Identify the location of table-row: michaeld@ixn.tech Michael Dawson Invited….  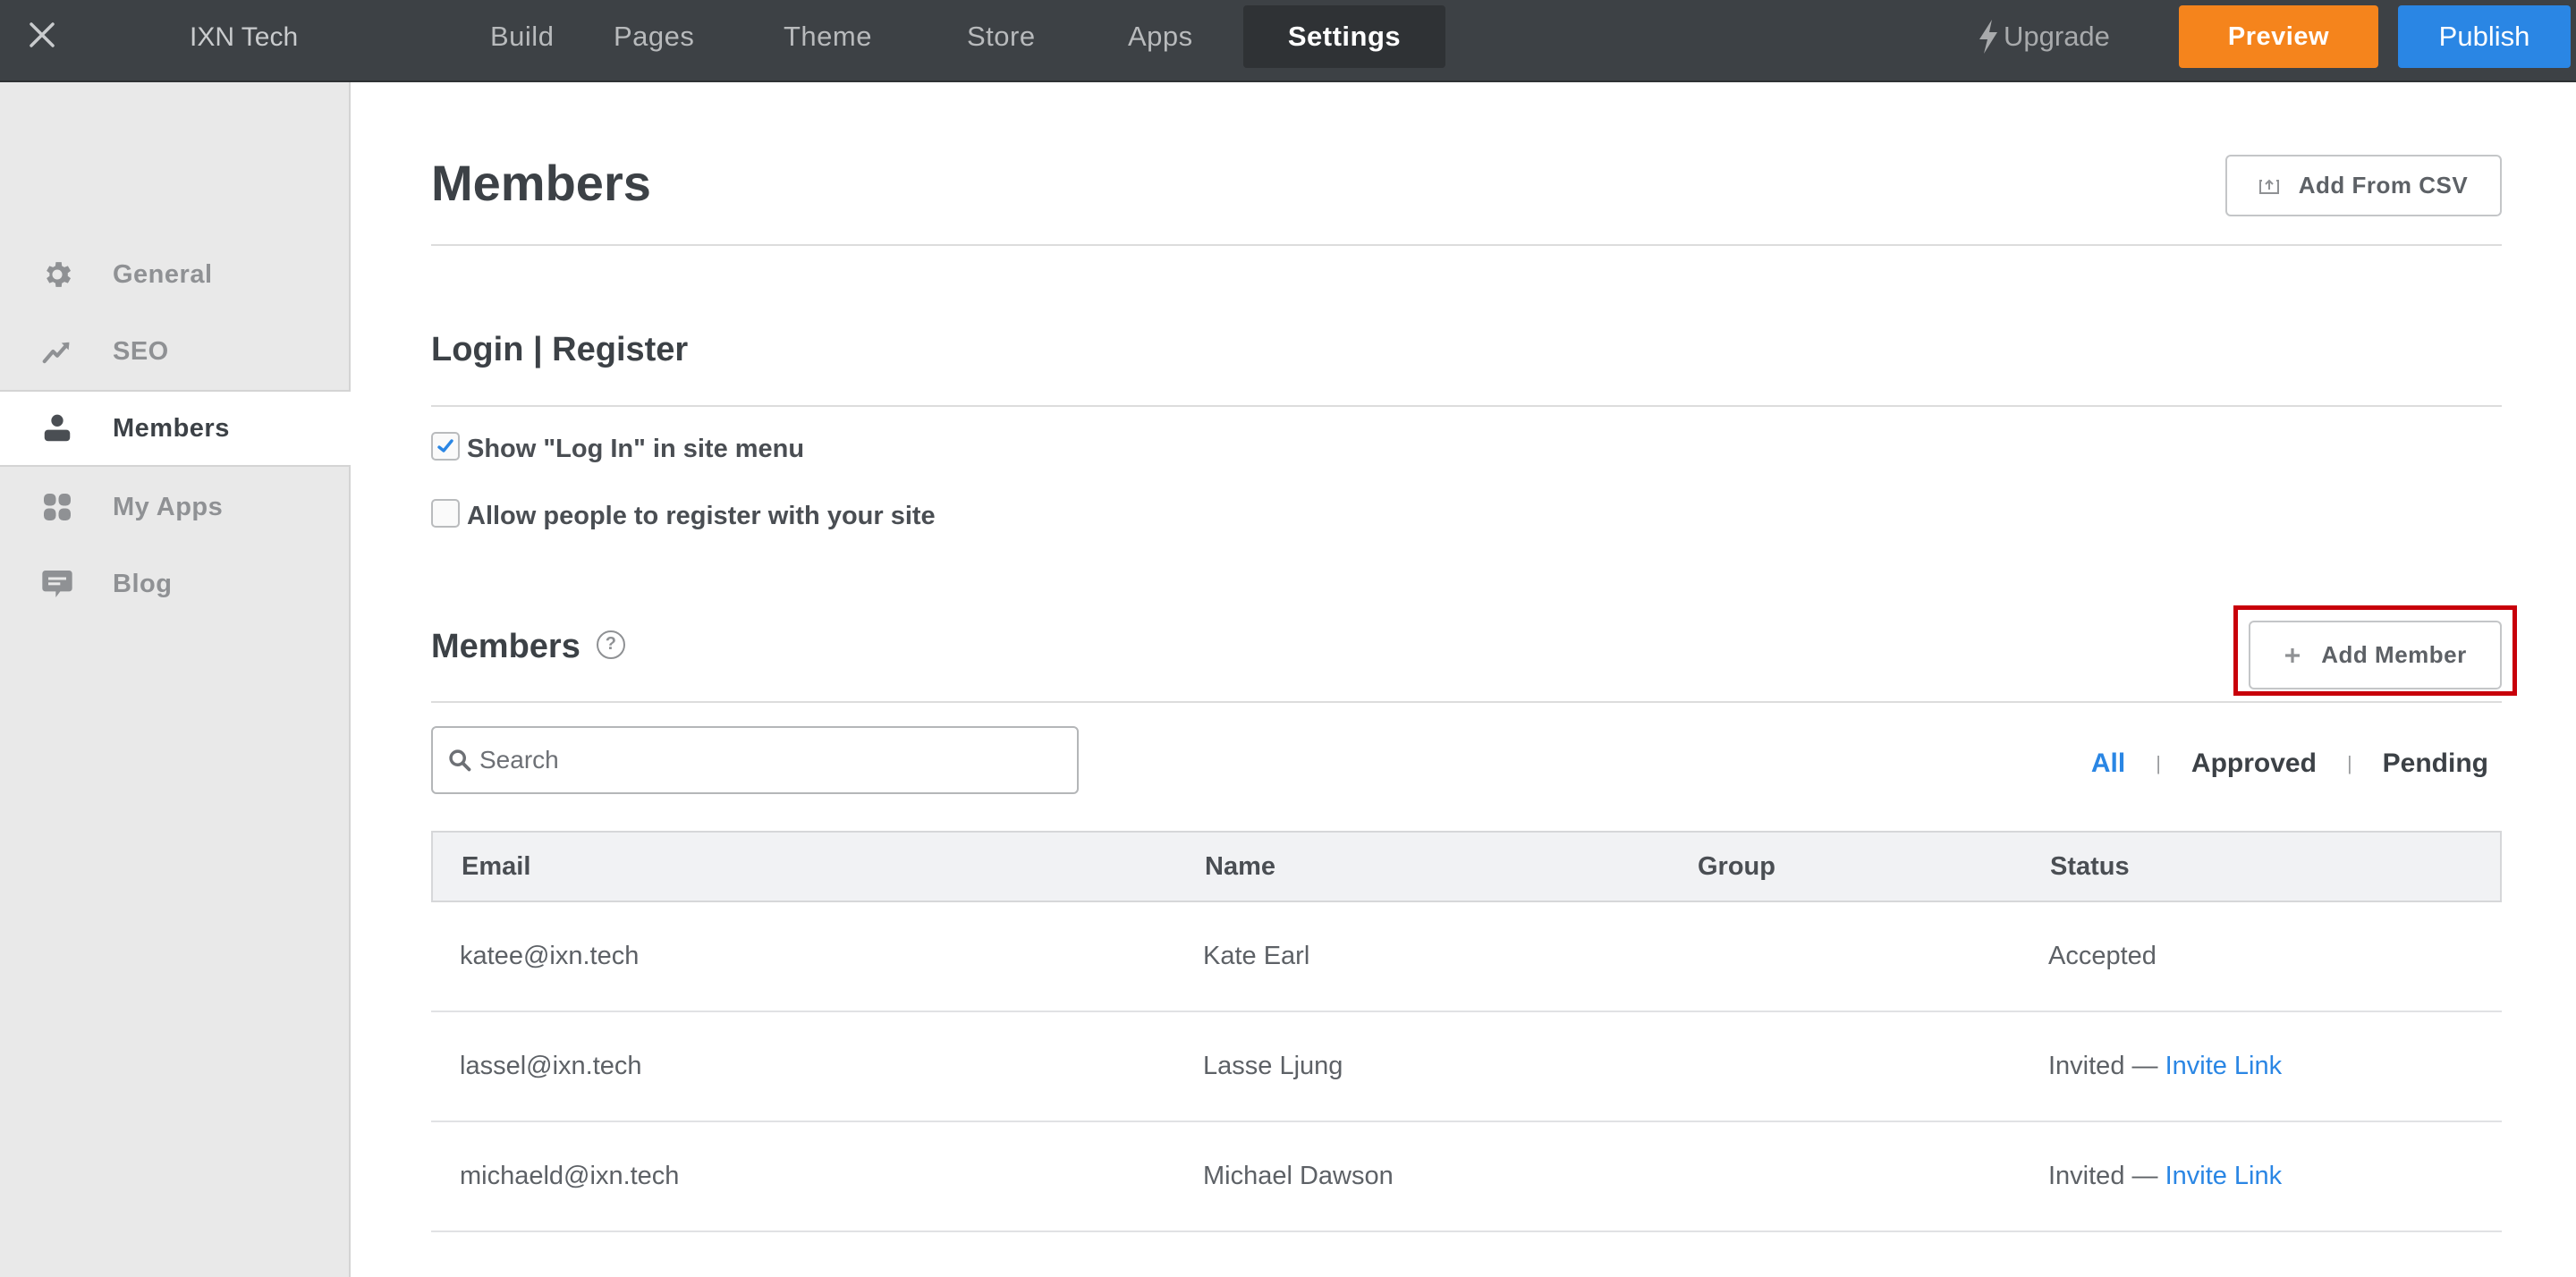
(1466, 1177).